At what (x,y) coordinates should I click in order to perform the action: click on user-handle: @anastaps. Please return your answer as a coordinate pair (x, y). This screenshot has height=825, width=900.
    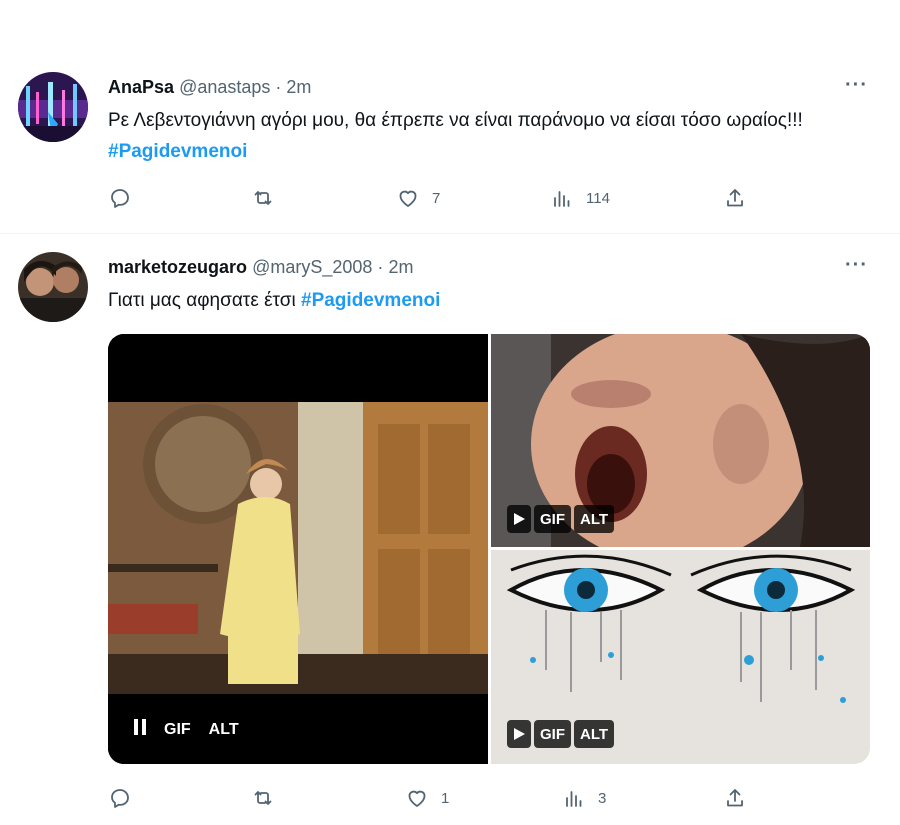
    Looking at the image, I should click on (224, 87).